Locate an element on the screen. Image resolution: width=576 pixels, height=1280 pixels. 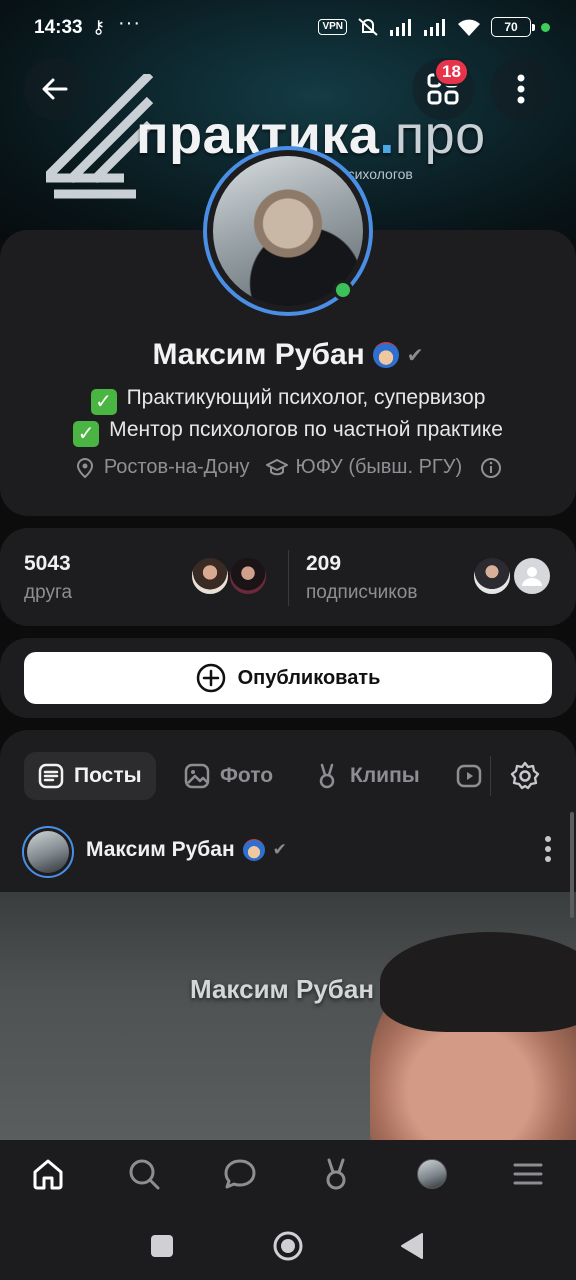
info-icon is located at coordinates (491, 468).